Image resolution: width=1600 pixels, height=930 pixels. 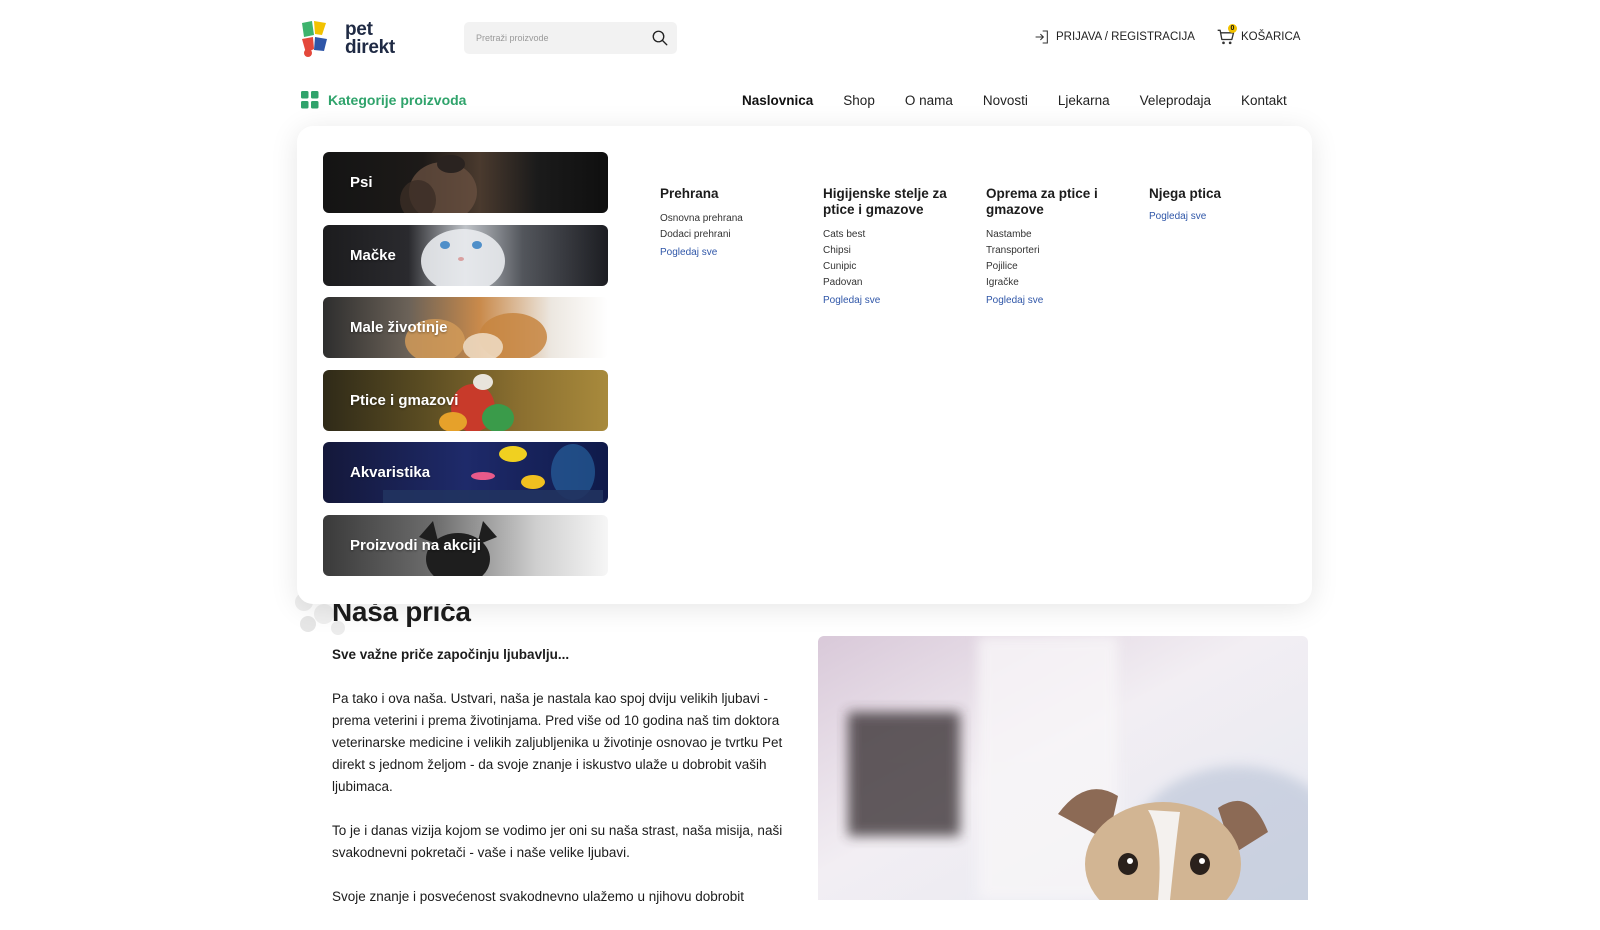 I want to click on login-register-link: PRIJAVA / REGISTRACIJA, so click(x=1114, y=37).